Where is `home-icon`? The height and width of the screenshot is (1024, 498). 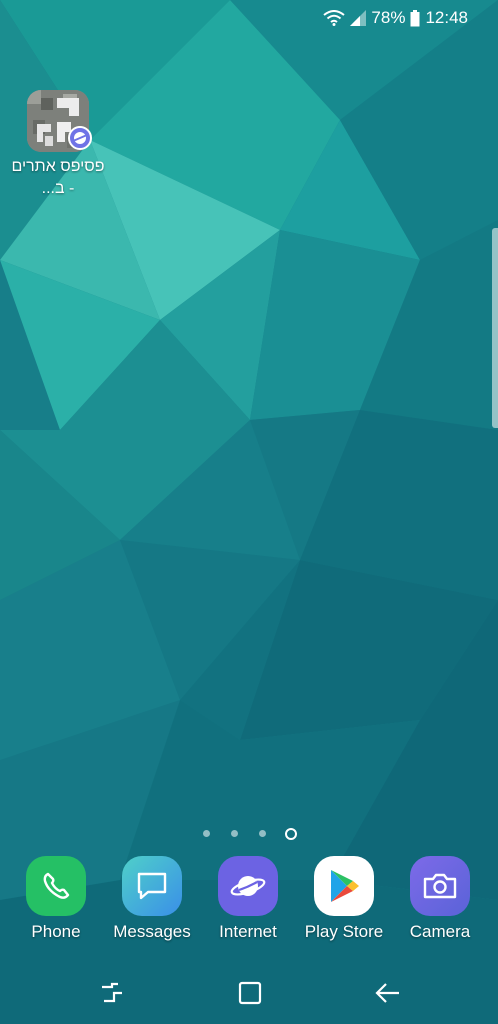 home-icon is located at coordinates (250, 993).